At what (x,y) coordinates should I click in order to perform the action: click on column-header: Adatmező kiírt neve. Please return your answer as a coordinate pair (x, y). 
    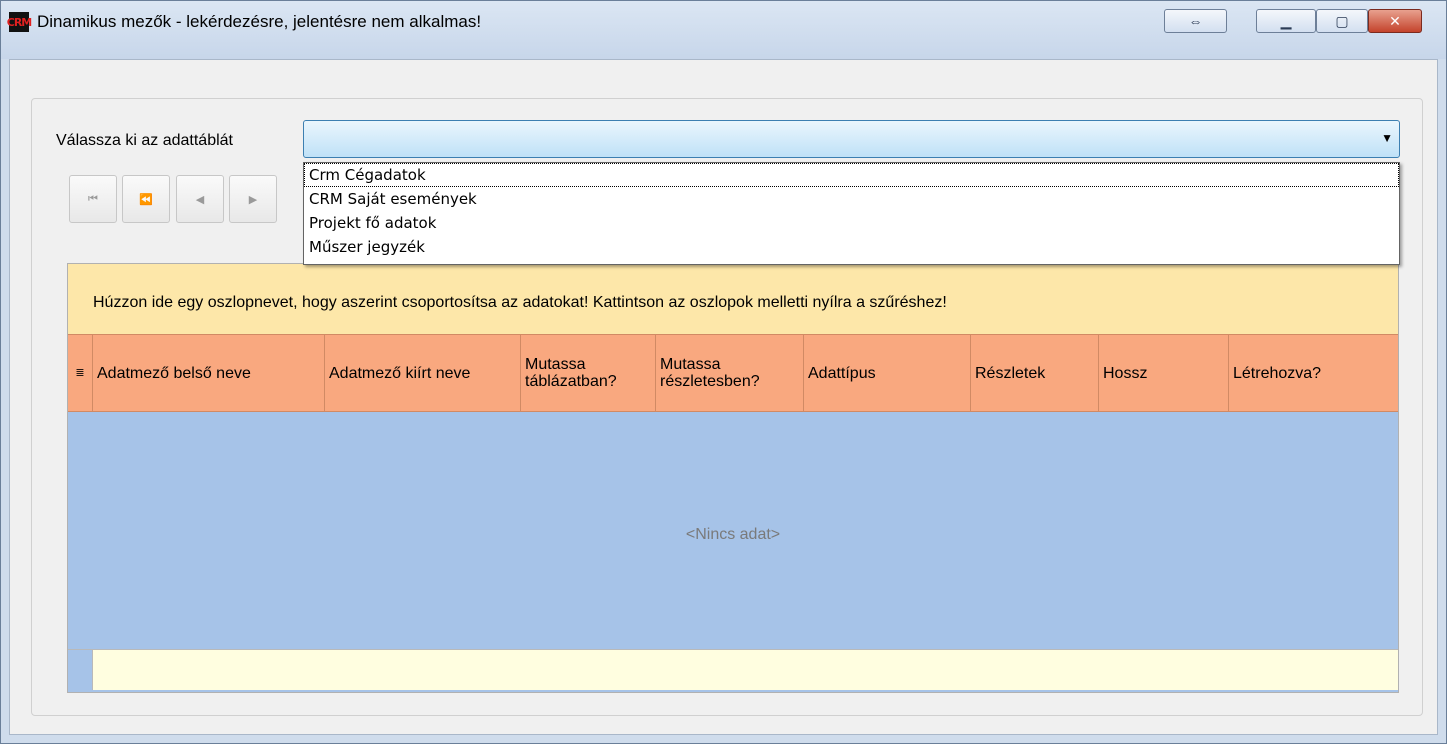
    Looking at the image, I should click on (423, 373).